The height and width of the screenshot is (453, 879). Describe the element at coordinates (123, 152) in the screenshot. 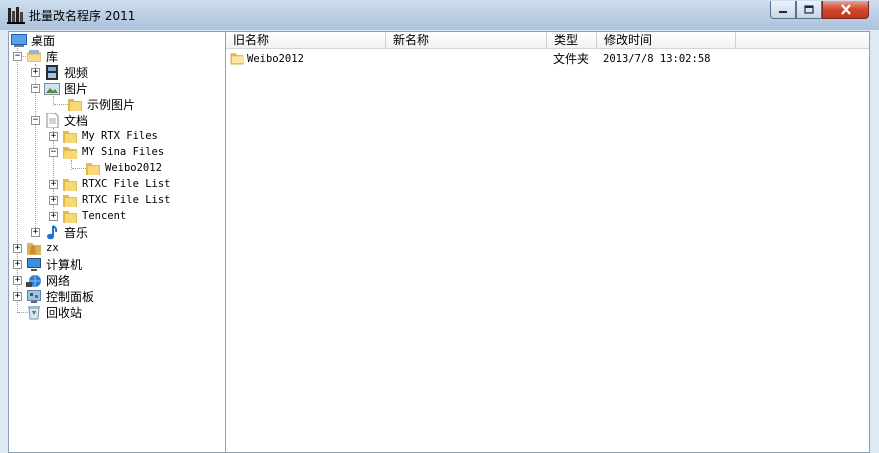

I see `tree-item-label: MY Sina Files` at that location.